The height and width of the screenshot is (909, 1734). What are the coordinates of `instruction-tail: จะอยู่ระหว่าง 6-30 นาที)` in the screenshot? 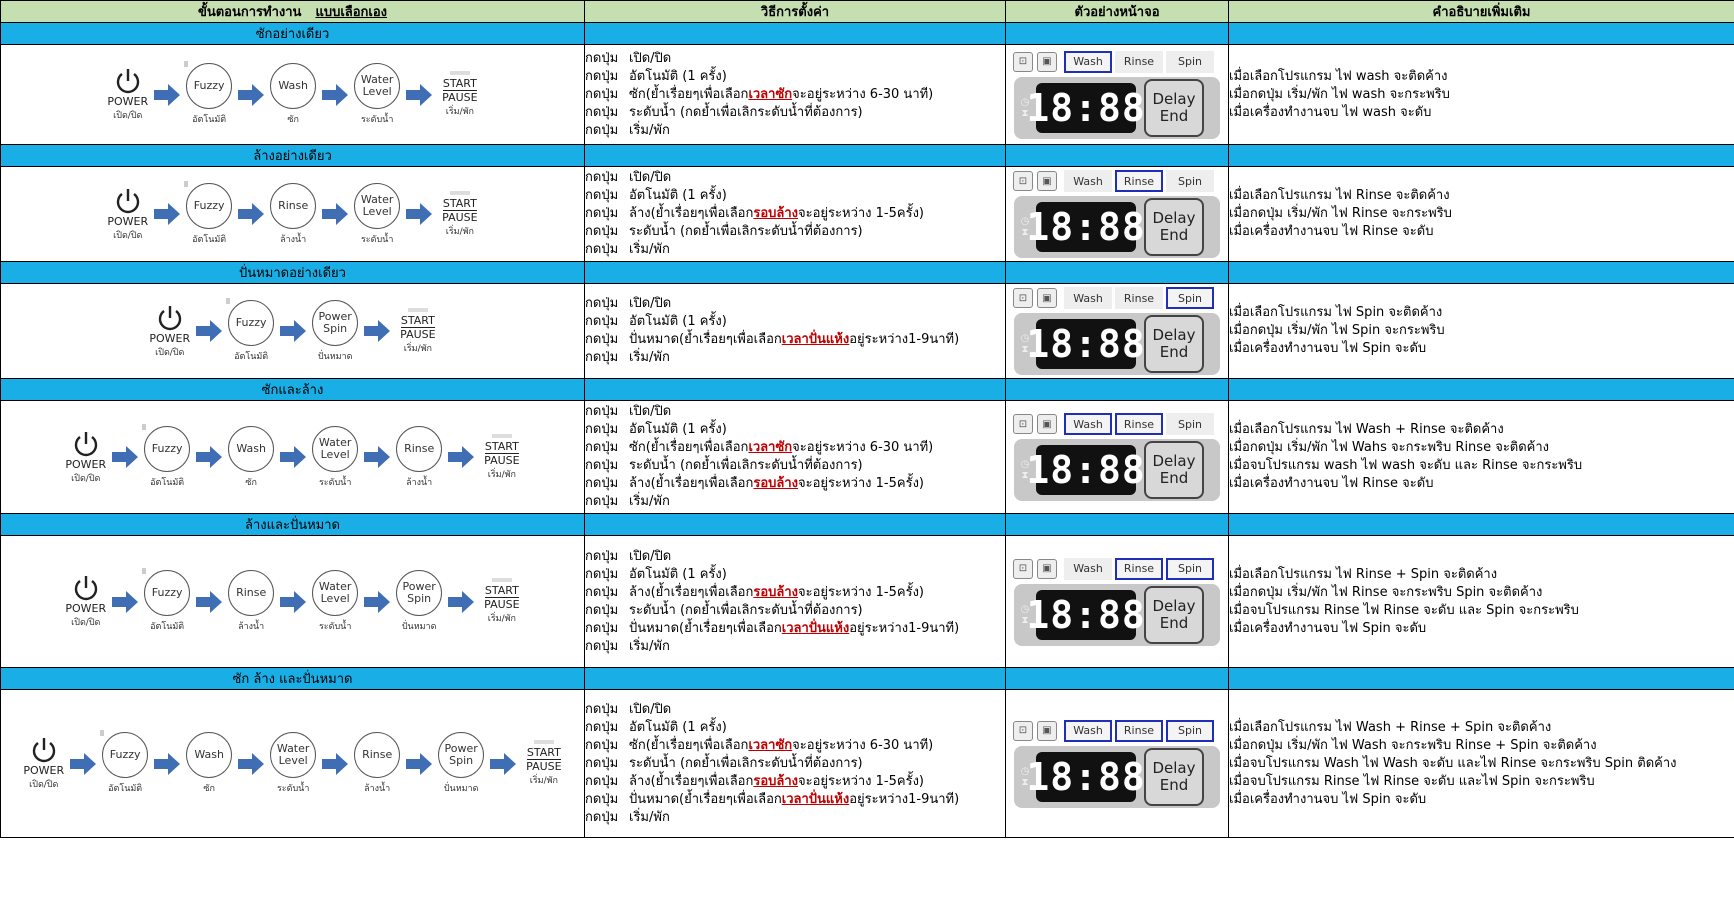 It's located at (863, 447).